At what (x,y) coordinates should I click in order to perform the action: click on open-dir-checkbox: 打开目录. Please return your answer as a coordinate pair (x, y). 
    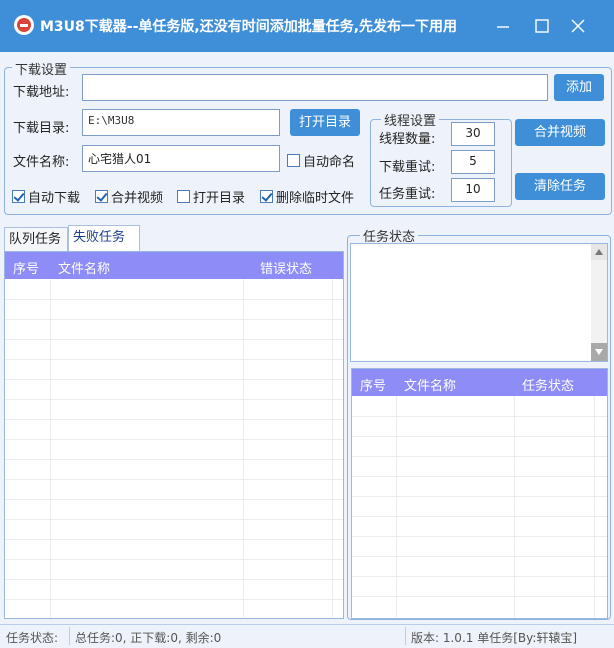
    Looking at the image, I should click on (211, 196).